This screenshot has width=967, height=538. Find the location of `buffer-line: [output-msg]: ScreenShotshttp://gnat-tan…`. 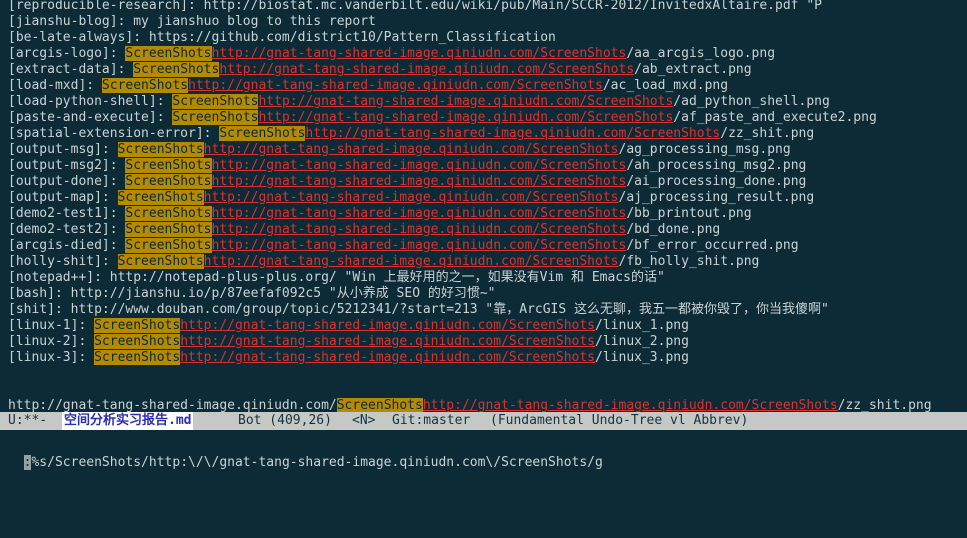

buffer-line: [output-msg]: ScreenShotshttp://gnat-tan… is located at coordinates (399, 150).